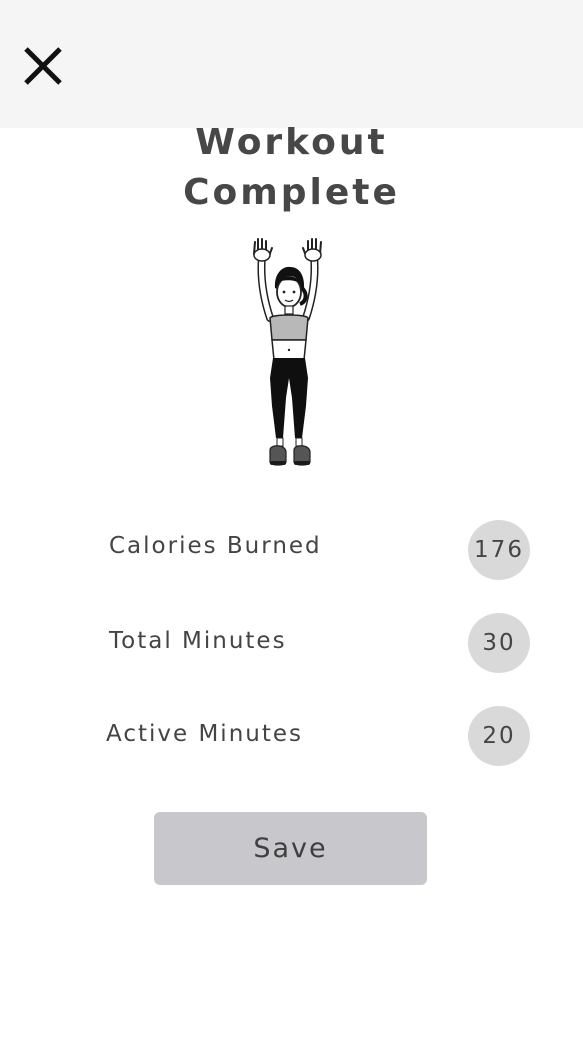 This screenshot has height=1037, width=583. I want to click on stat-value-badge: 20, so click(499, 736).